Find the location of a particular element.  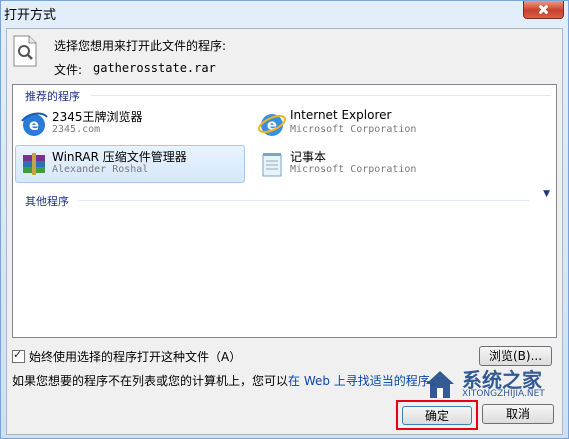

program-name: WinRAR 压缩文件管理器 is located at coordinates (119, 157).